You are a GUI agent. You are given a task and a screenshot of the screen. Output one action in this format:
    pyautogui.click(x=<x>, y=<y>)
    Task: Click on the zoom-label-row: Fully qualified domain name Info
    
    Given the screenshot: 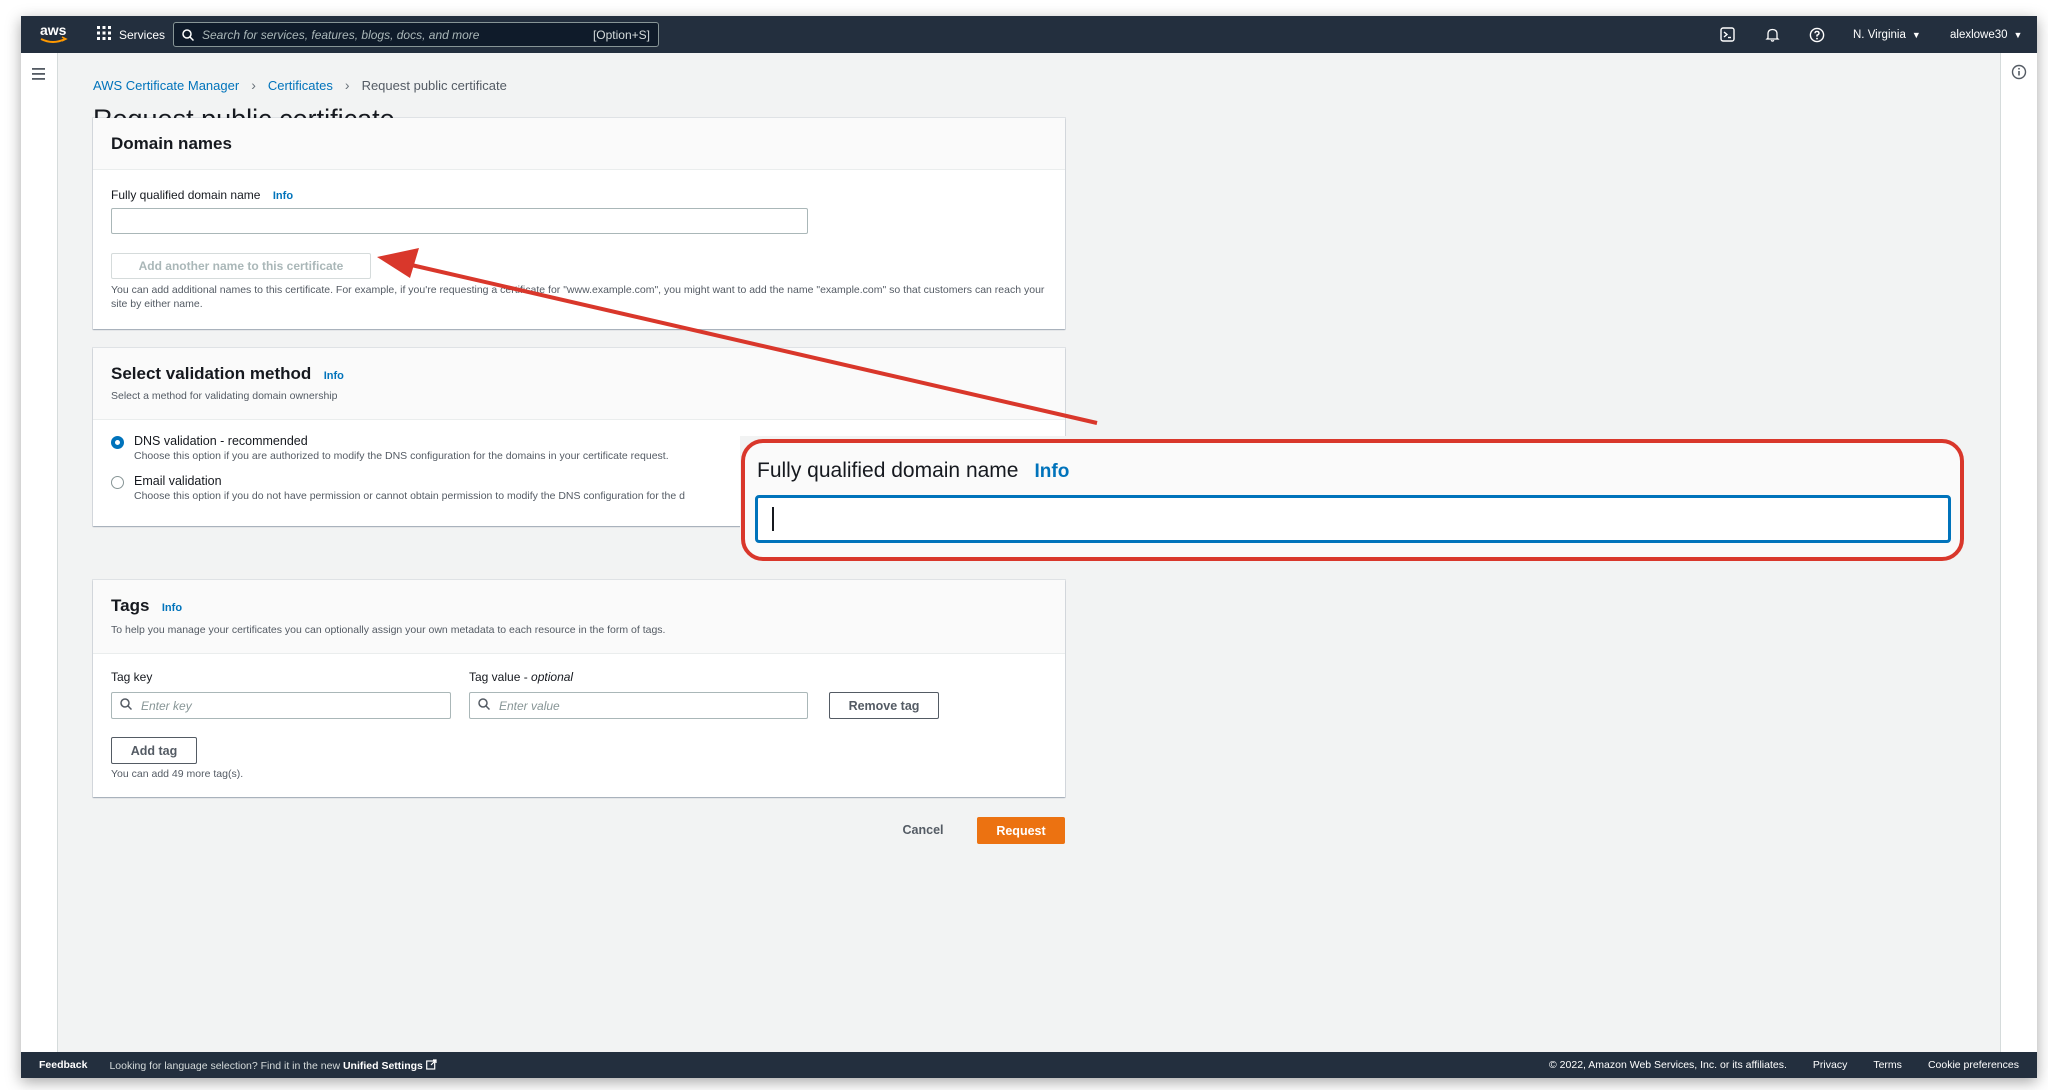 What is the action you would take?
    pyautogui.click(x=913, y=471)
    